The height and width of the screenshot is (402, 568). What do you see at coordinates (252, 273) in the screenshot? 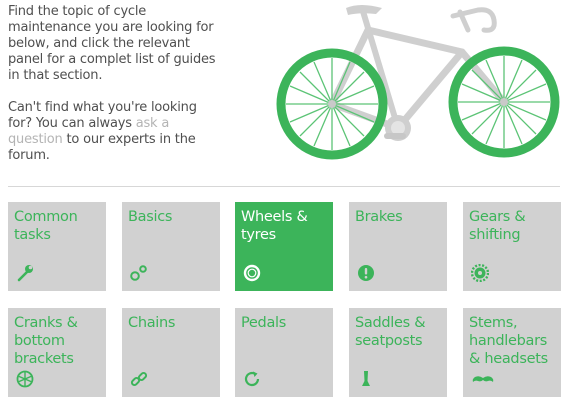
I see `tyre-icon` at bounding box center [252, 273].